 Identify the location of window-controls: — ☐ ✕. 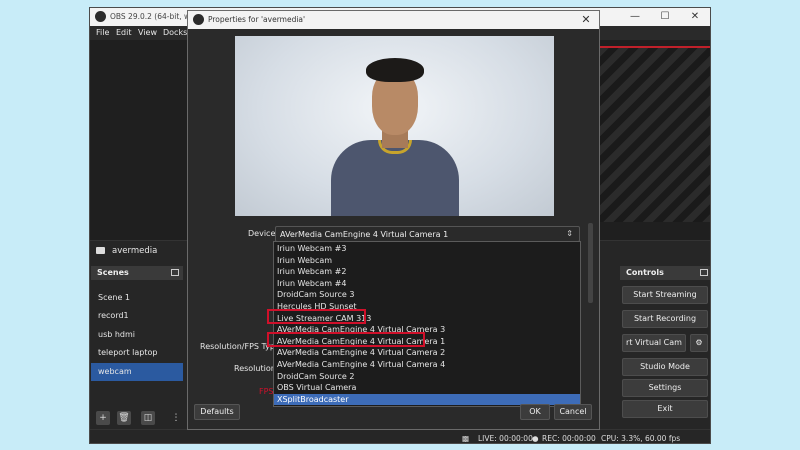
(665, 17).